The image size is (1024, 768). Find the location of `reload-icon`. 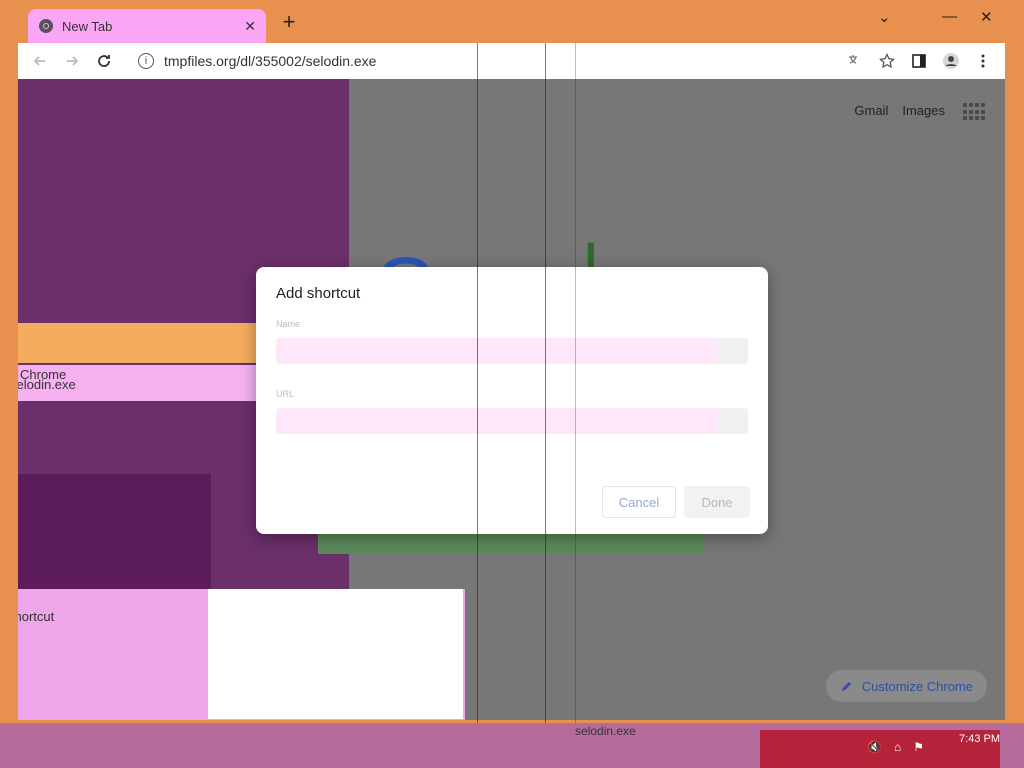

reload-icon is located at coordinates (104, 61).